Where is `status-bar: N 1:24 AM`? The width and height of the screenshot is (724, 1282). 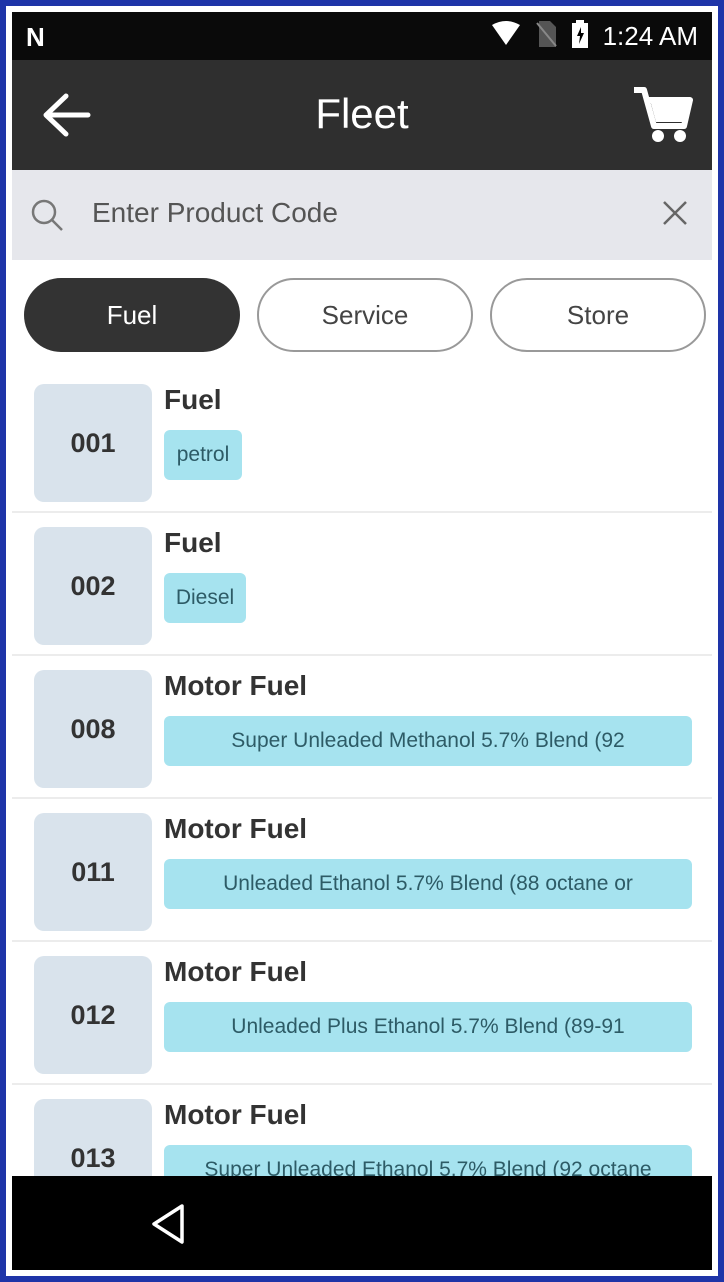 status-bar: N 1:24 AM is located at coordinates (362, 36).